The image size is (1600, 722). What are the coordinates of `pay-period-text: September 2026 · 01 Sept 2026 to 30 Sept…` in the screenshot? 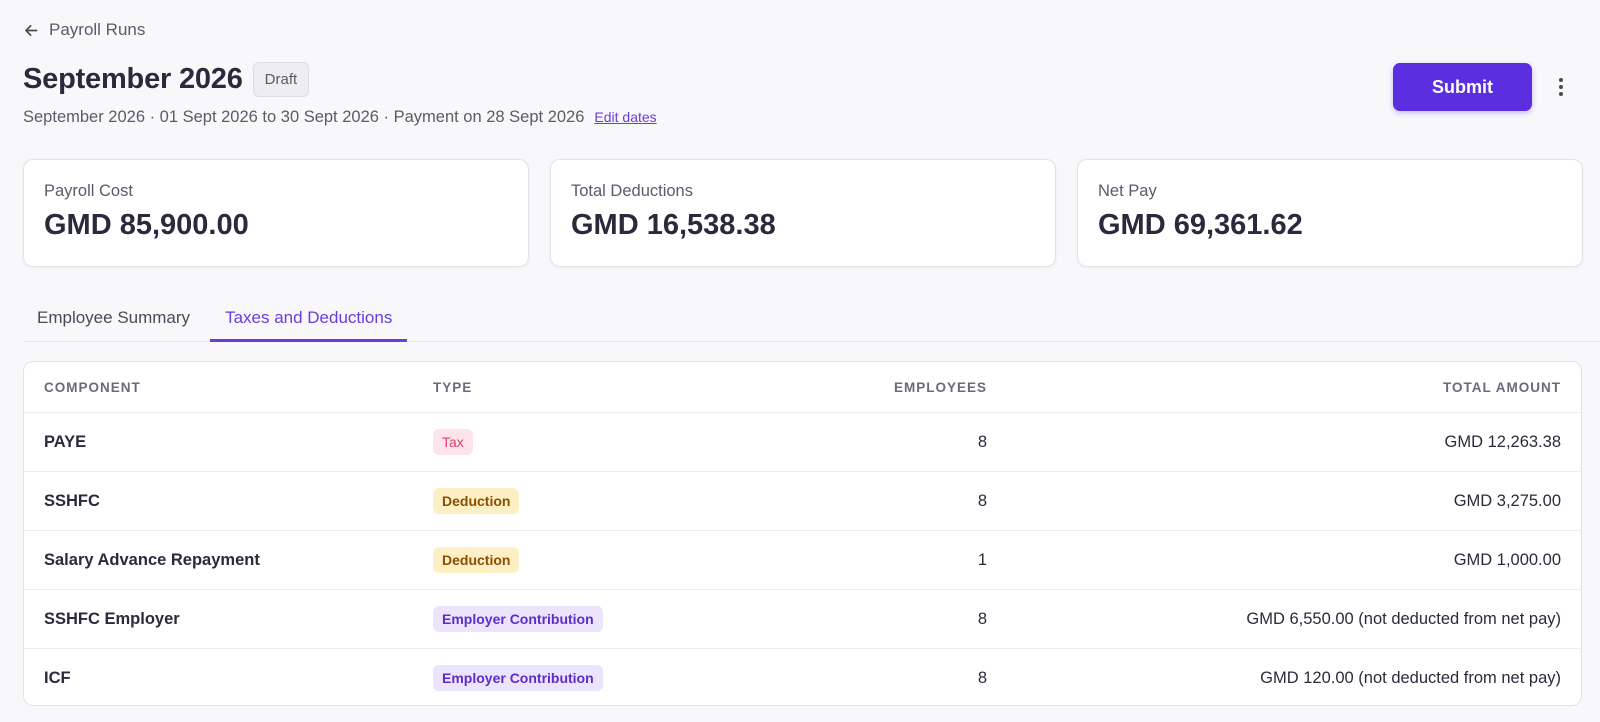 It's located at (304, 117).